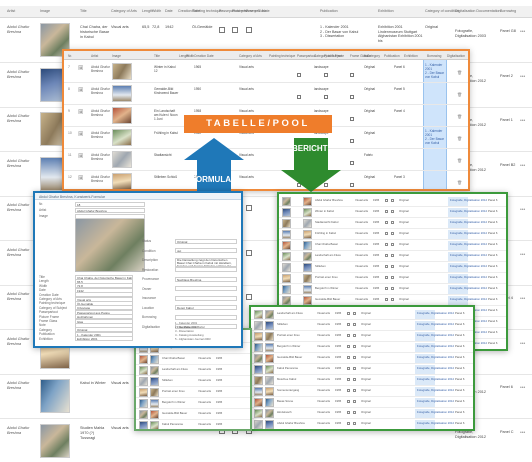 This screenshot has width=532, height=462. I want to click on form-field-input: Depot Kabul, so click(206, 307).